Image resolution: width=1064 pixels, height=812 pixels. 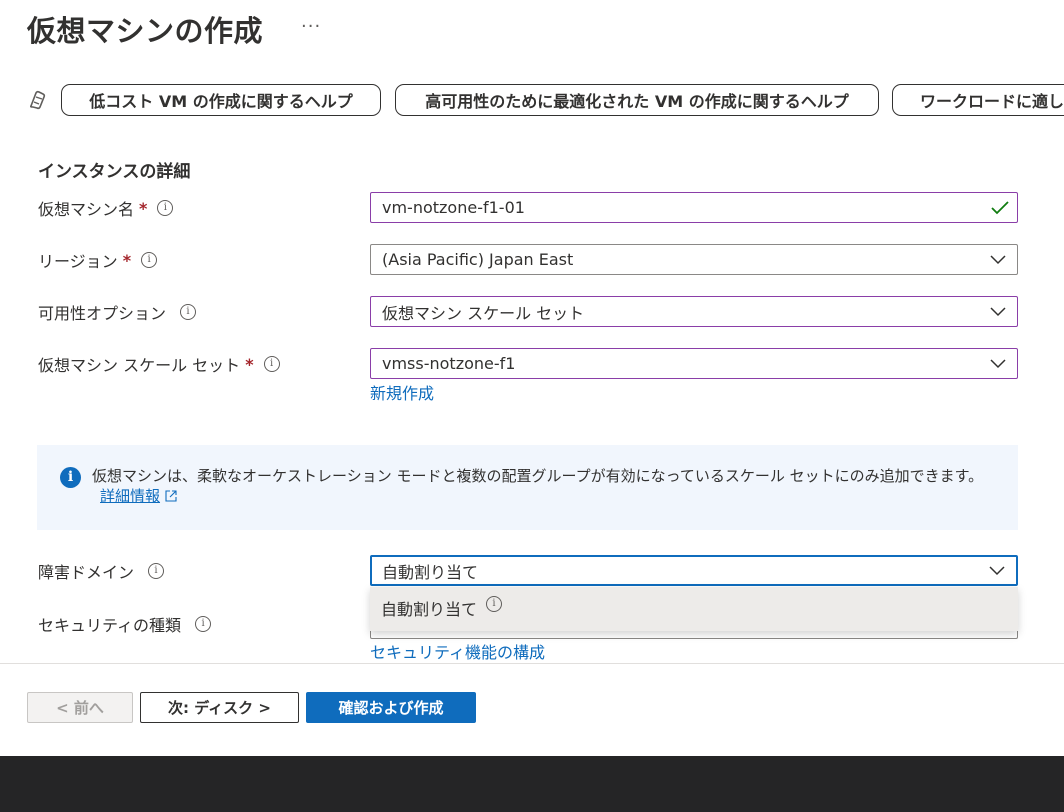 I want to click on section-heading: インスタンスの詳細, so click(x=114, y=172).